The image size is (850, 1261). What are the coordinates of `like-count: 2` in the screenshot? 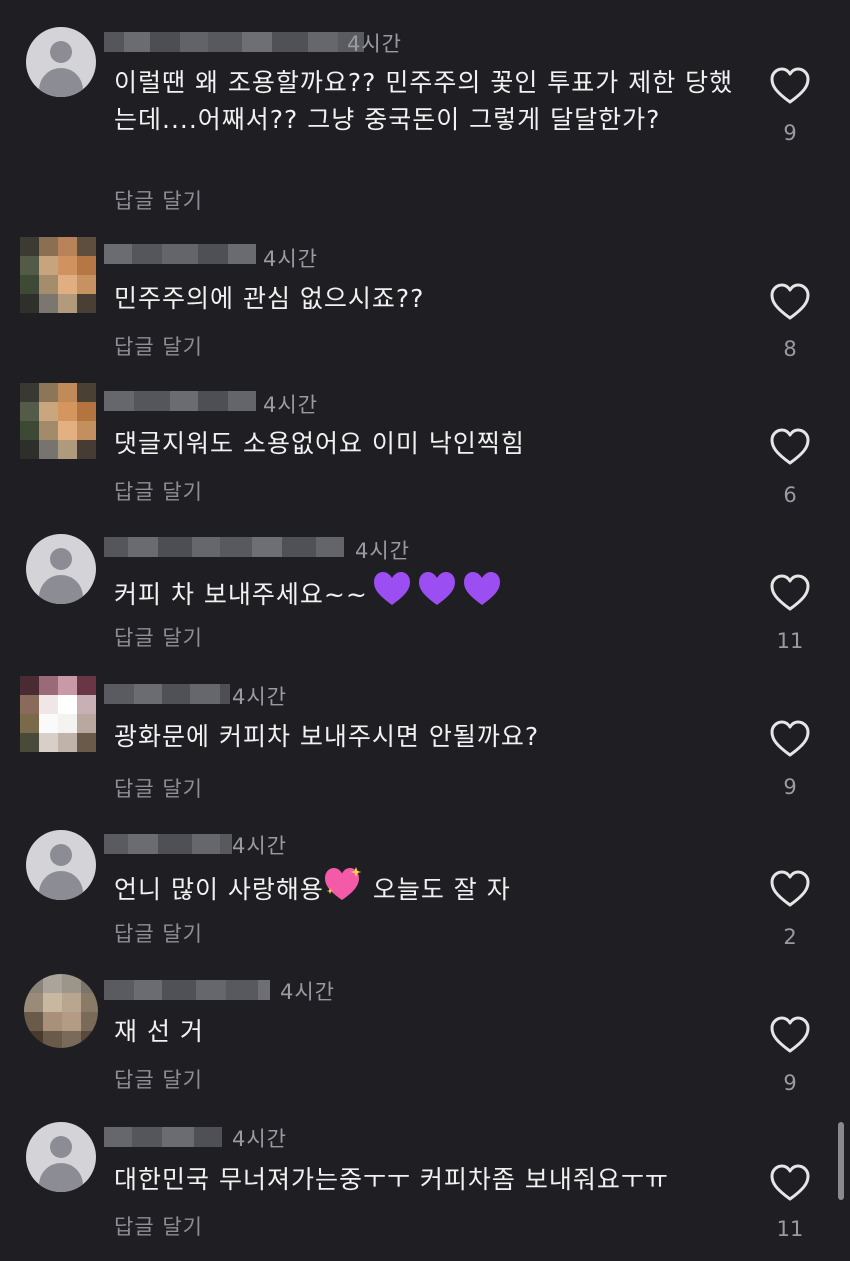 It's located at (790, 937).